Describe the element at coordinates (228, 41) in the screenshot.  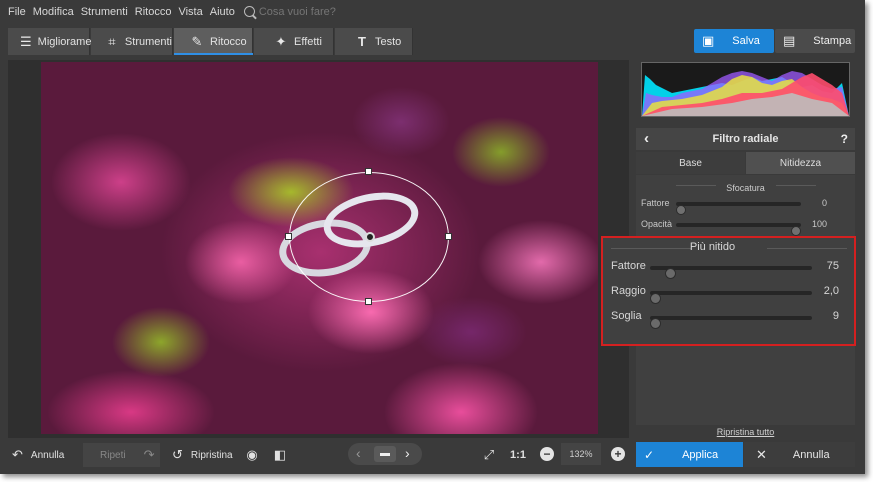
I see `tab-label: Ritocco` at that location.